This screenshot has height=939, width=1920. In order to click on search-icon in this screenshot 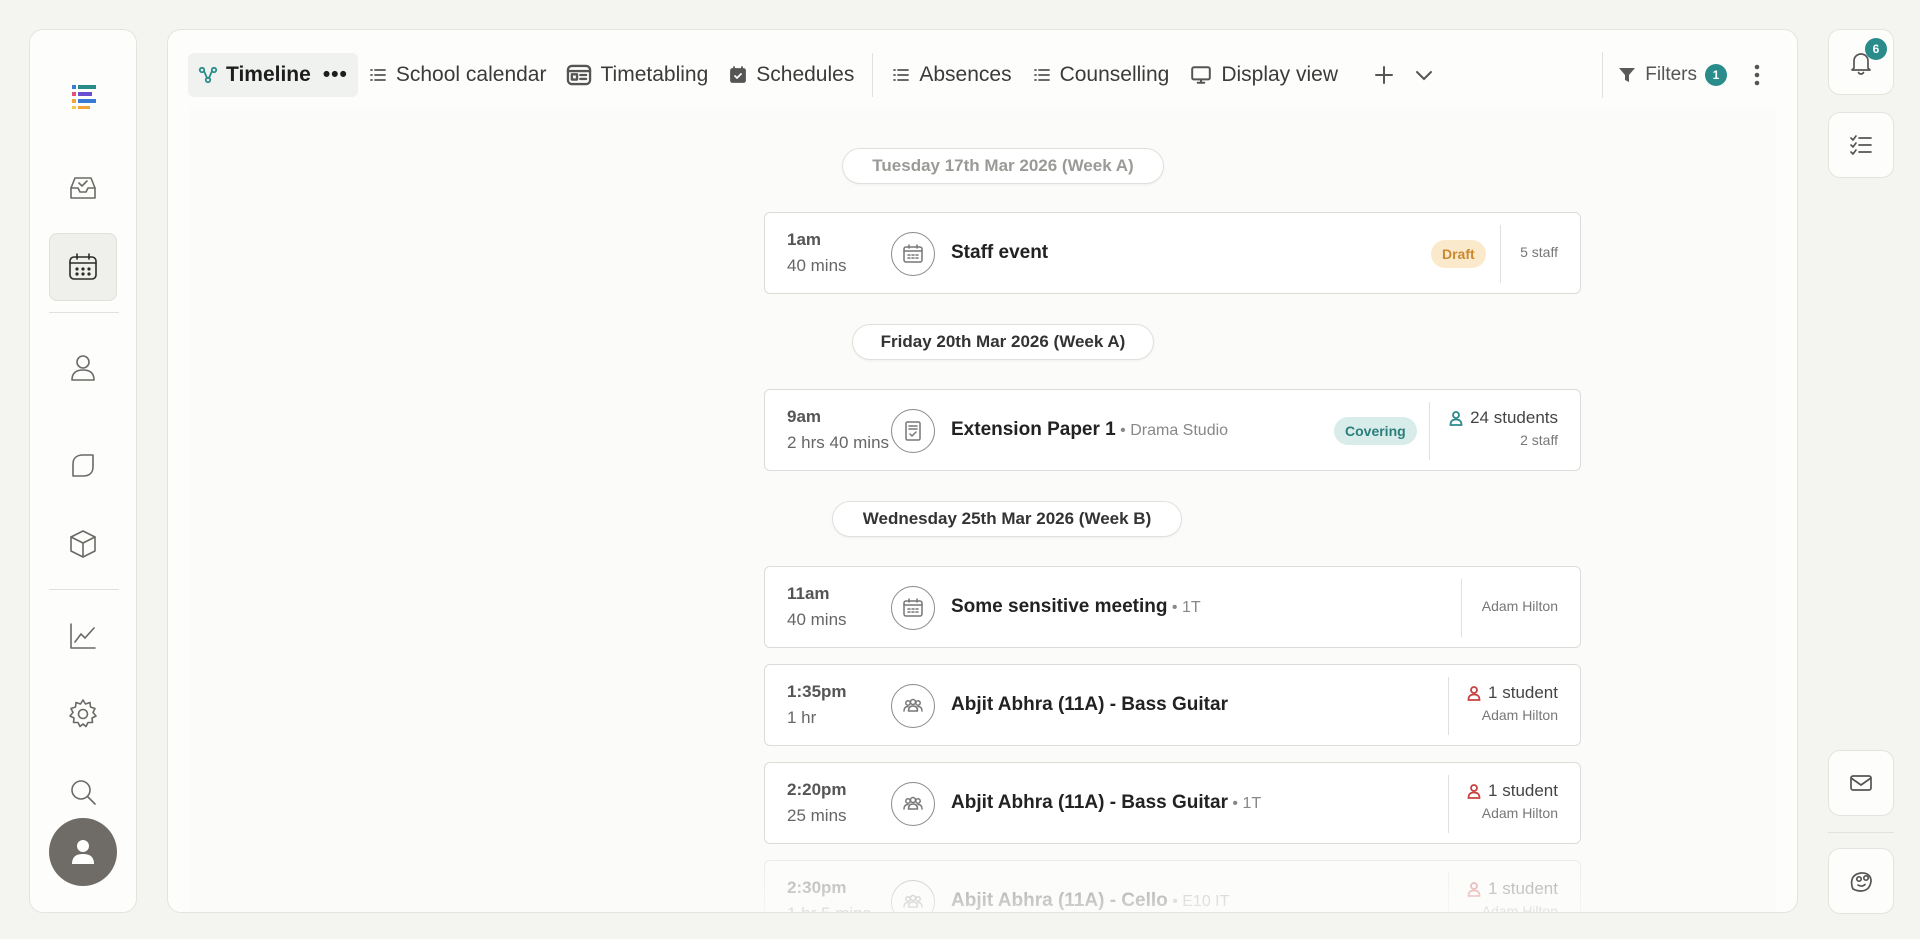, I will do `click(83, 792)`.